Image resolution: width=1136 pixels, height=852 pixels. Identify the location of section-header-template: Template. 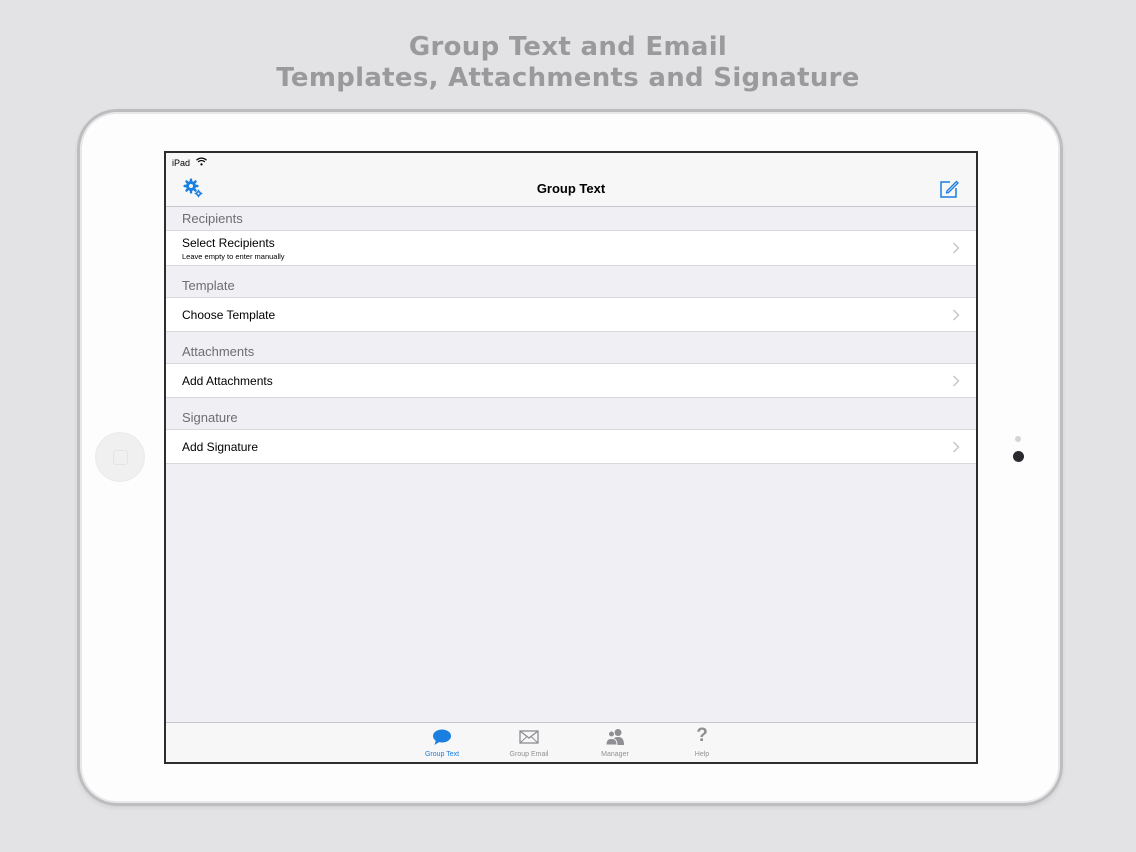
(208, 285).